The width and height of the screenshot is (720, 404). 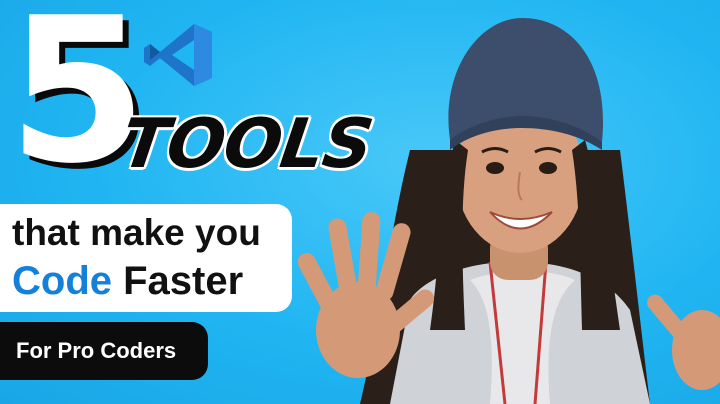 I want to click on tagline-line2: Code Faster, so click(x=150, y=281).